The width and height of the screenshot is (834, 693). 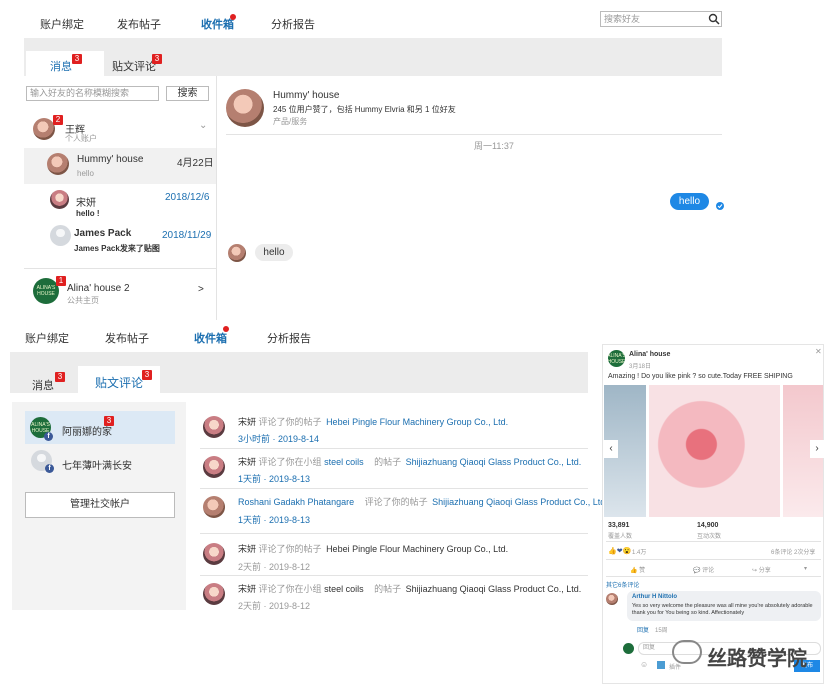 I want to click on list-divider, so click(x=120, y=268).